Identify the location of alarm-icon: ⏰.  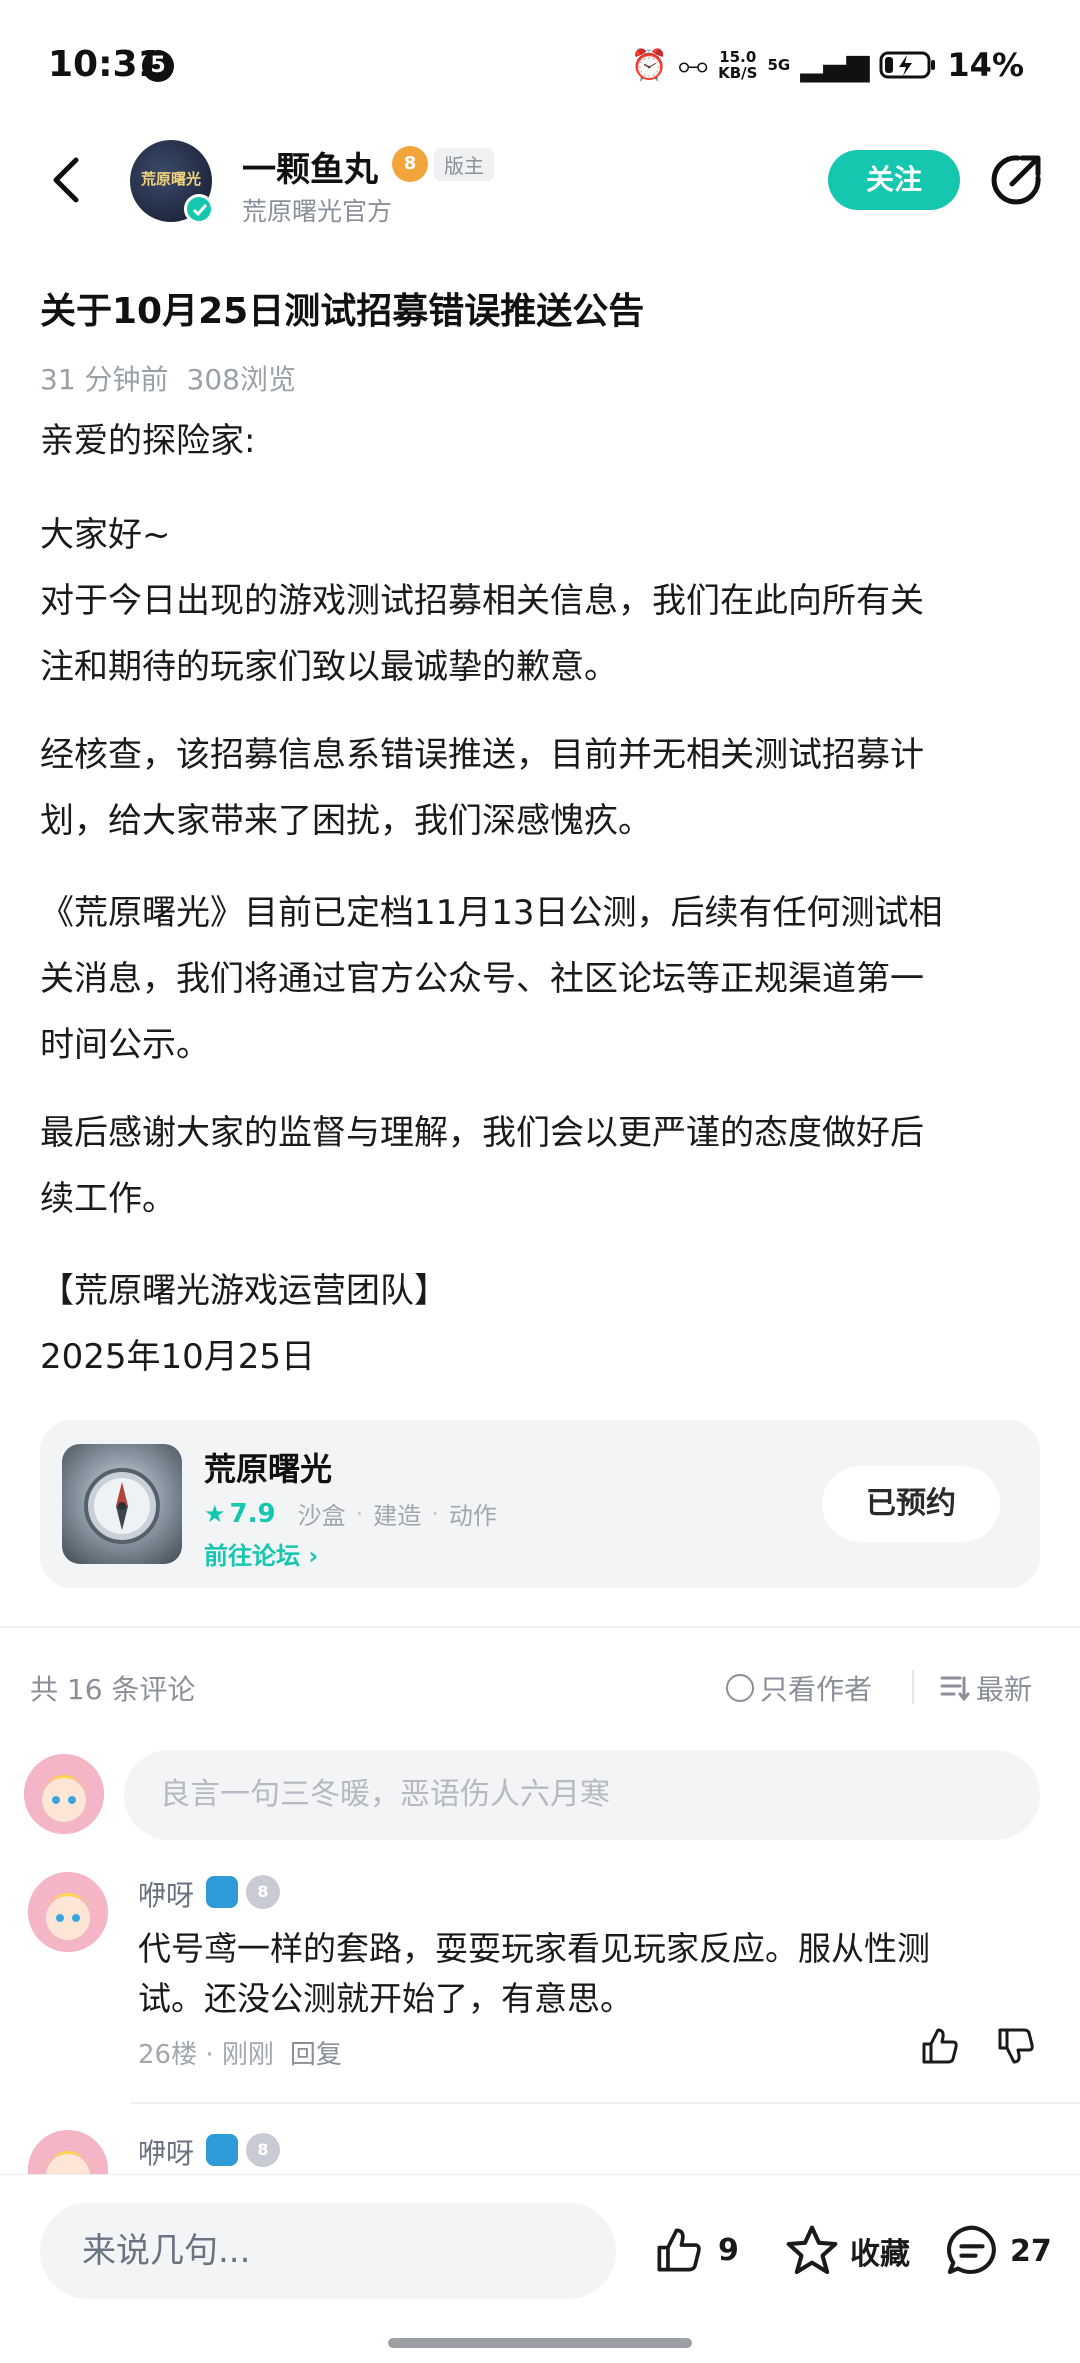
(649, 65).